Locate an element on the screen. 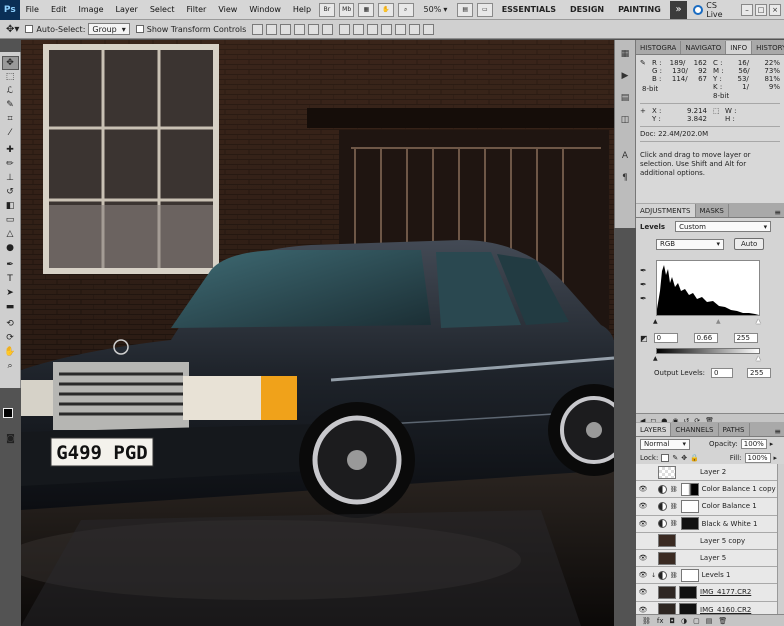  layer-row: 👁 ↓ ⛓ Levels 1 is located at coordinates (710, 576).